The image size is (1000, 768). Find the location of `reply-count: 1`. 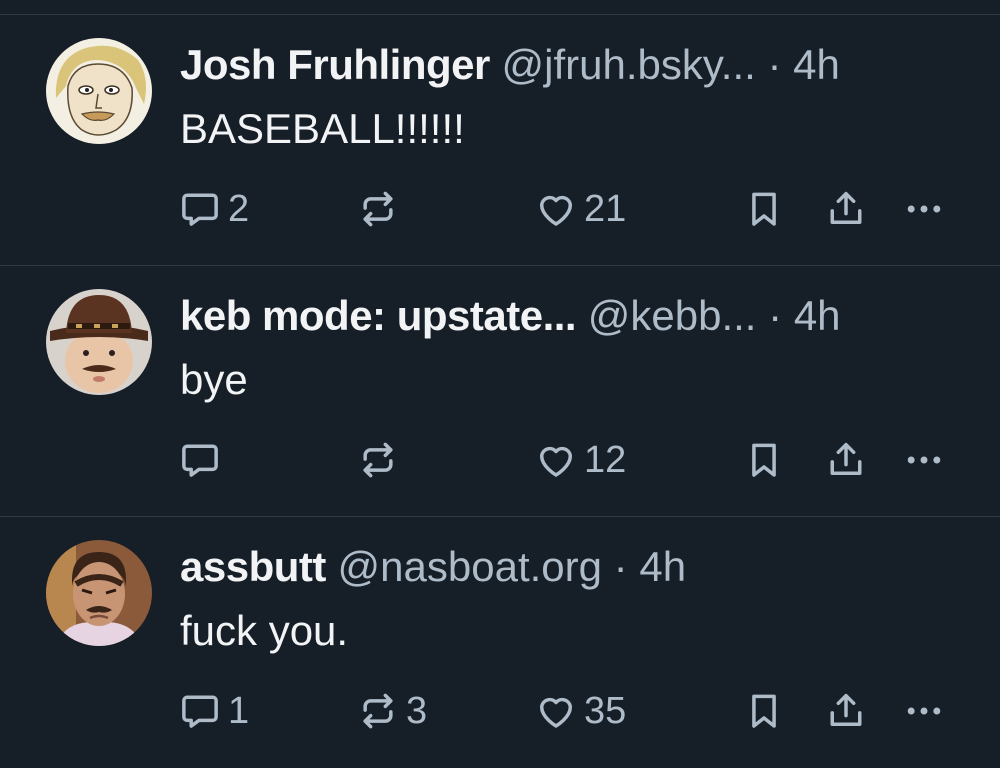

reply-count: 1 is located at coordinates (239, 710).